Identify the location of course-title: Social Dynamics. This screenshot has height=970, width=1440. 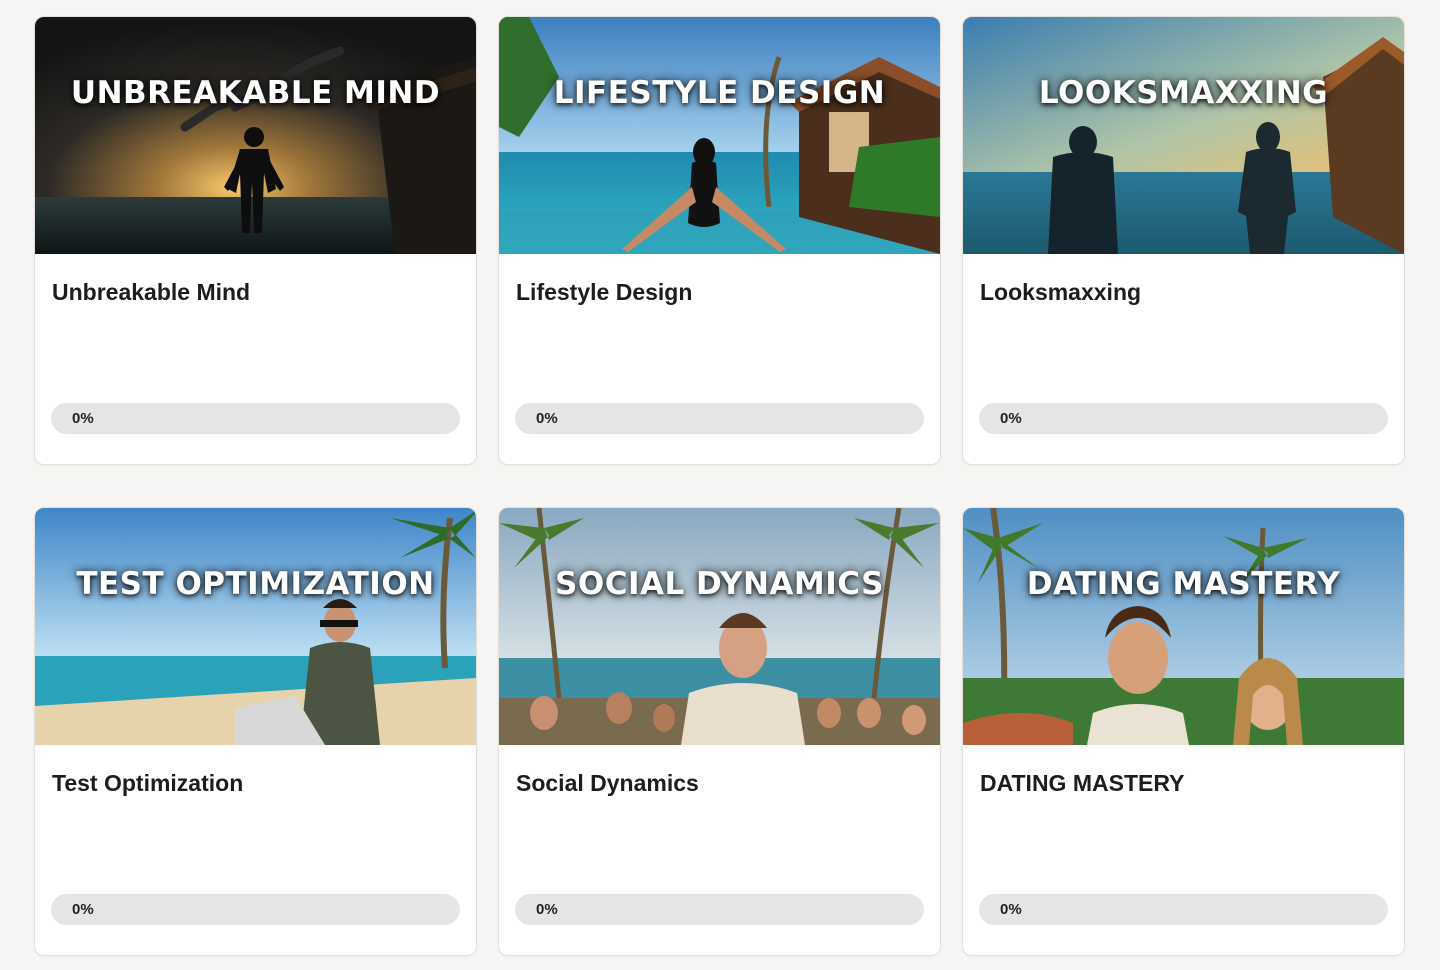
(607, 783).